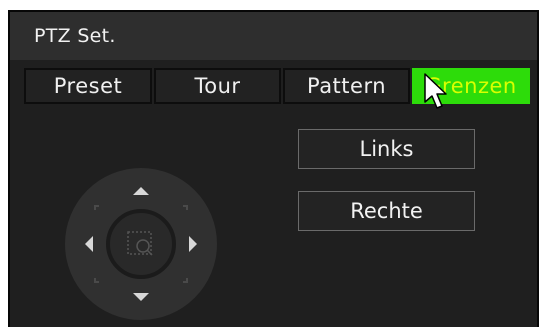 The image size is (541, 331). Describe the element at coordinates (75, 36) in the screenshot. I see `window-title: PTZ Set.` at that location.